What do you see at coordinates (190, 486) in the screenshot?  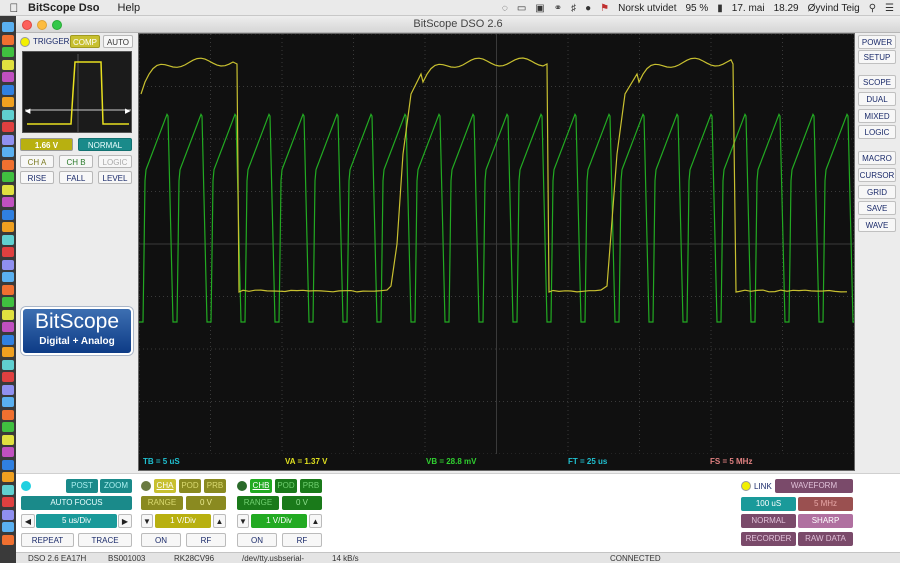 I see `cha-pod-button: POD` at bounding box center [190, 486].